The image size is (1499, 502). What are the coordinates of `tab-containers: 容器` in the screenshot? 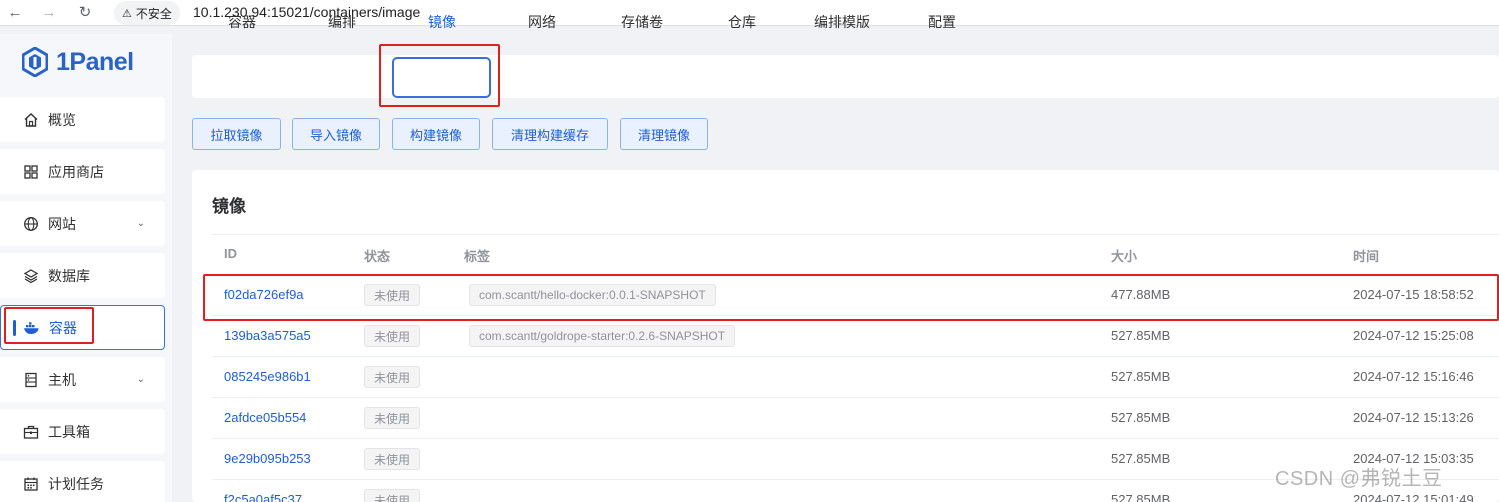 It's located at (242, 21).